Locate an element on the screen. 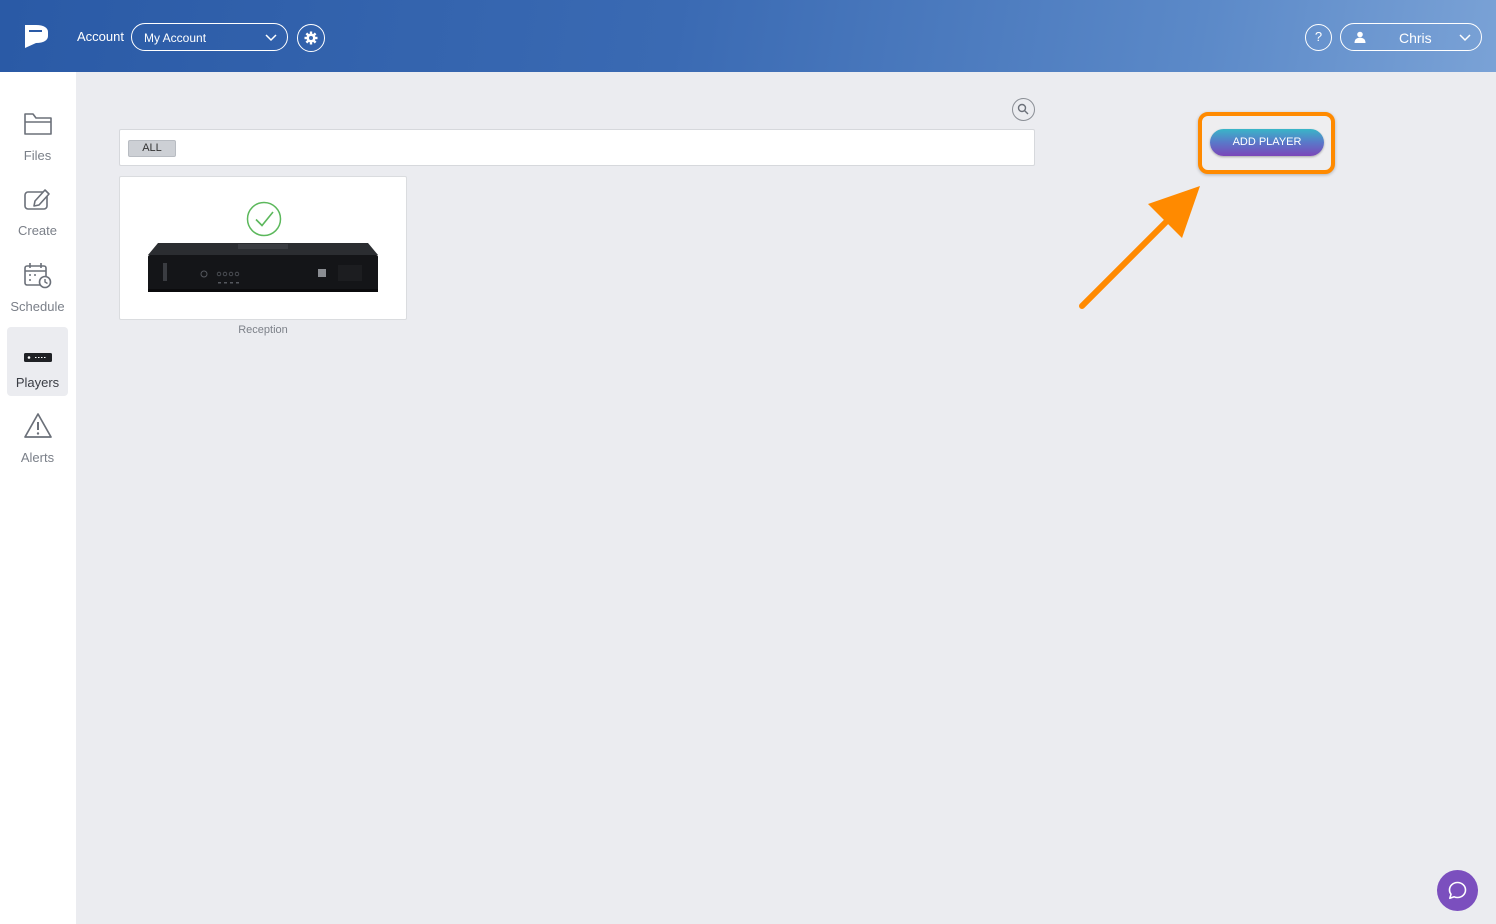 This screenshot has width=1496, height=924. sidebar-item-players: Players is located at coordinates (37, 361).